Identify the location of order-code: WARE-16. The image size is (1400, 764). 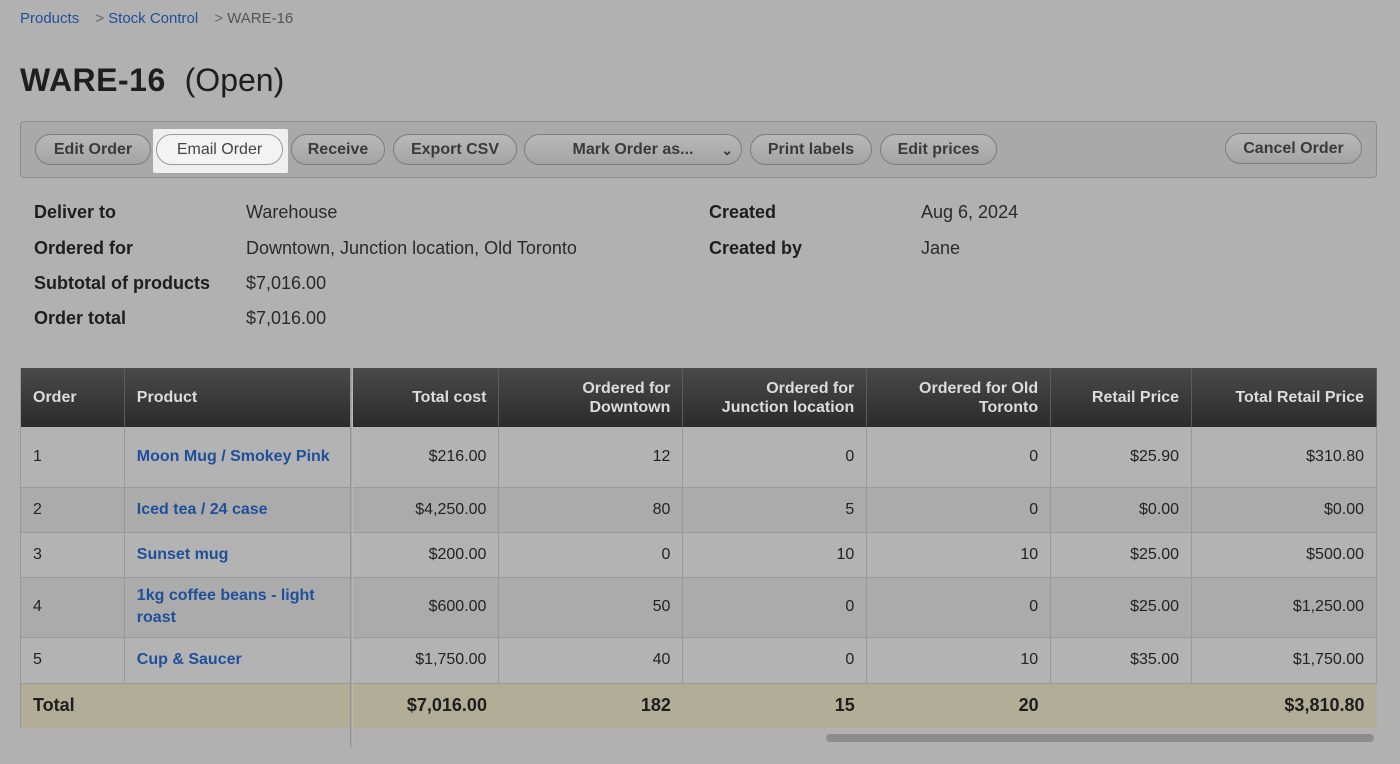
(93, 80).